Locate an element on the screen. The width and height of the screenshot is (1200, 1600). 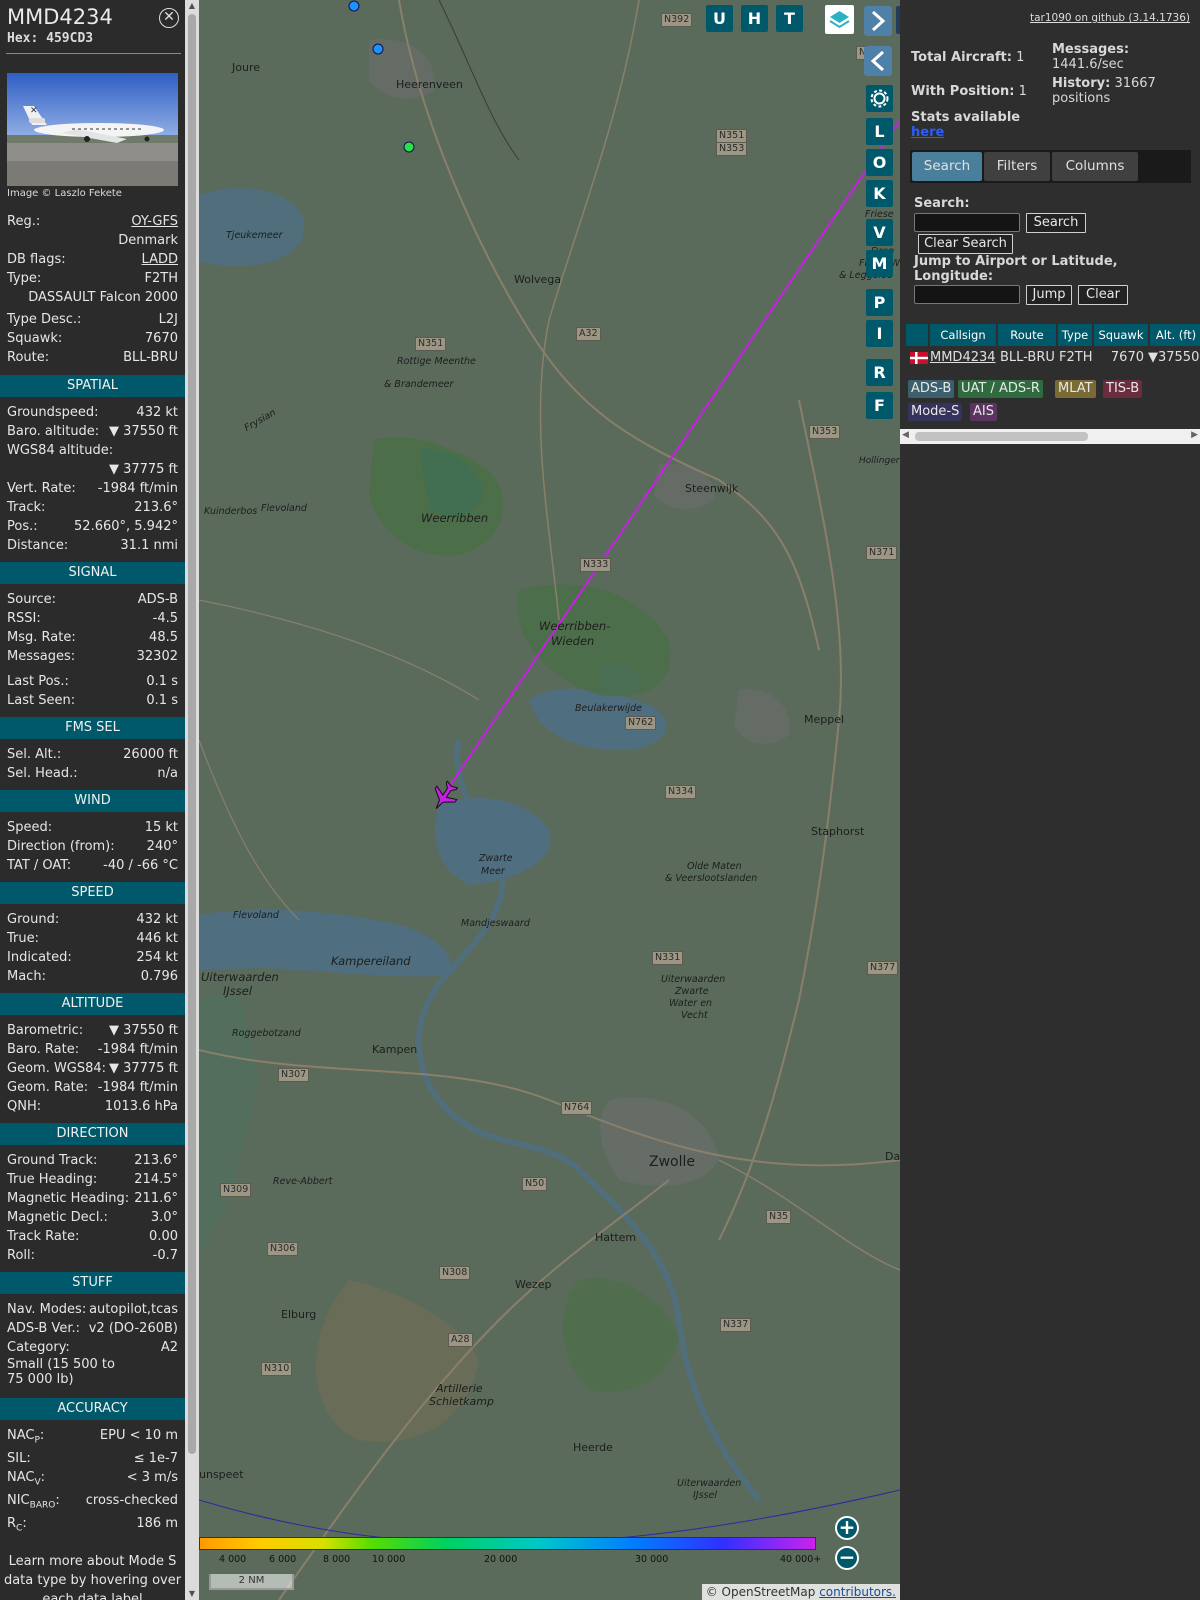
place-label: Kampereiland is located at coordinates (371, 961).